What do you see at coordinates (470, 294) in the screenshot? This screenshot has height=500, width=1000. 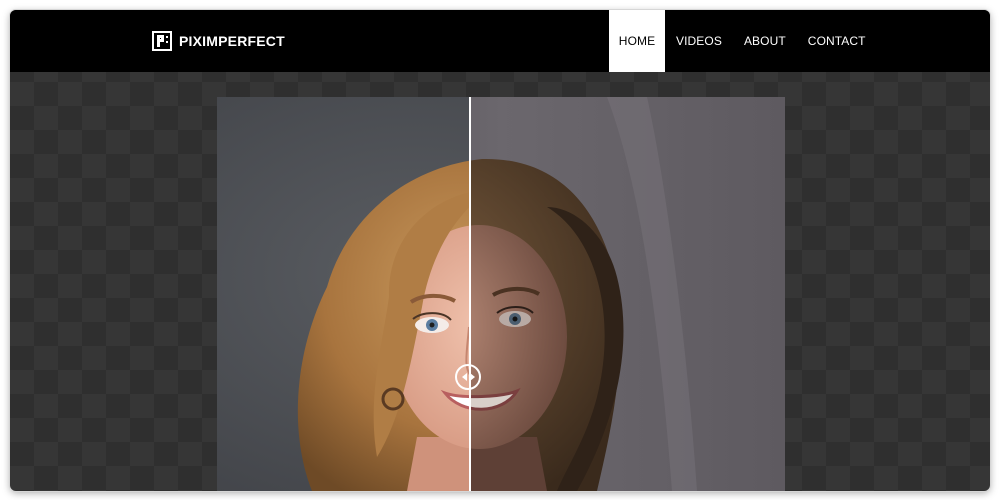 I see `comparison-divider` at bounding box center [470, 294].